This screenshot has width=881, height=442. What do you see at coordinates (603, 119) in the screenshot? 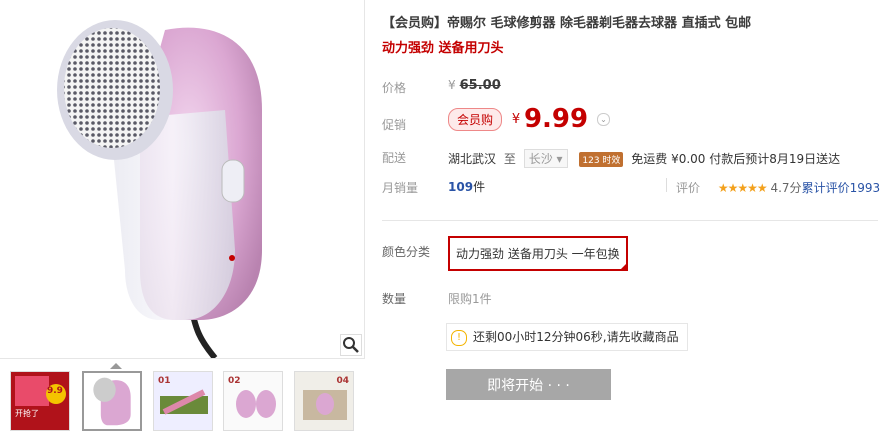
I see `chevron-down-icon: ⌄` at bounding box center [603, 119].